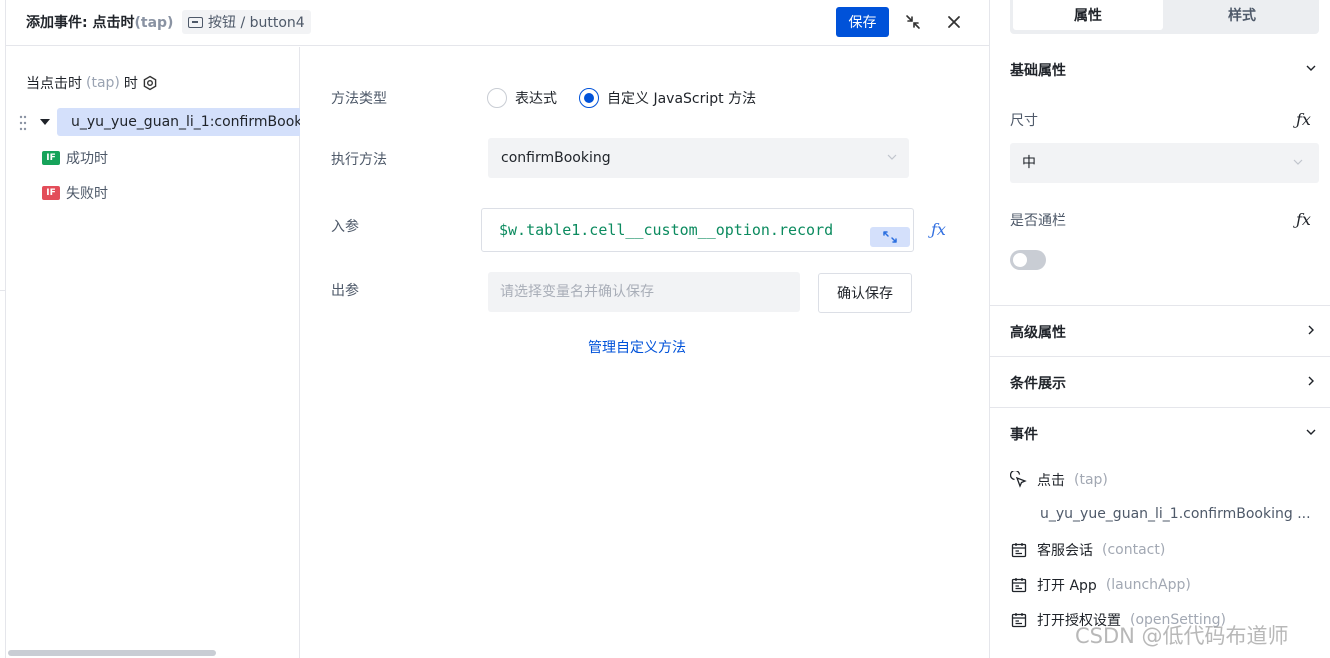 Image resolution: width=1330 pixels, height=658 pixels. I want to click on full-width-fx-icon: ƒx, so click(1303, 219).